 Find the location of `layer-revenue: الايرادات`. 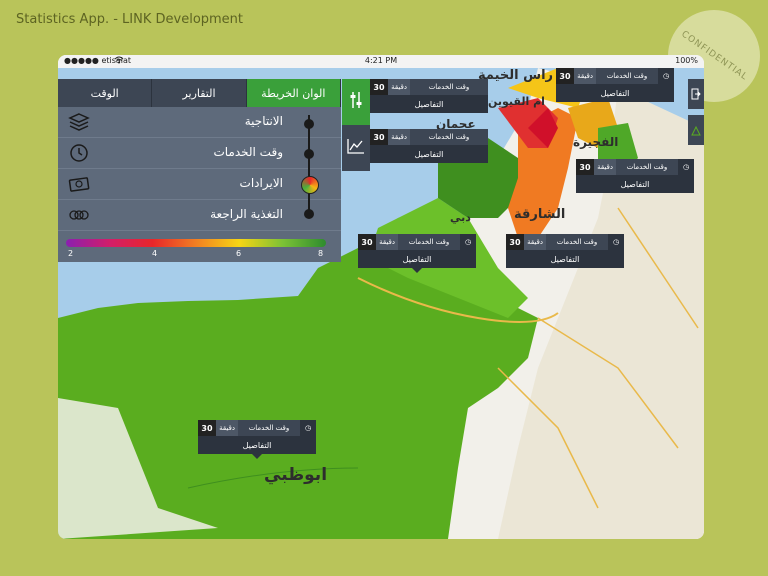

layer-revenue: الايرادات is located at coordinates (199, 184).